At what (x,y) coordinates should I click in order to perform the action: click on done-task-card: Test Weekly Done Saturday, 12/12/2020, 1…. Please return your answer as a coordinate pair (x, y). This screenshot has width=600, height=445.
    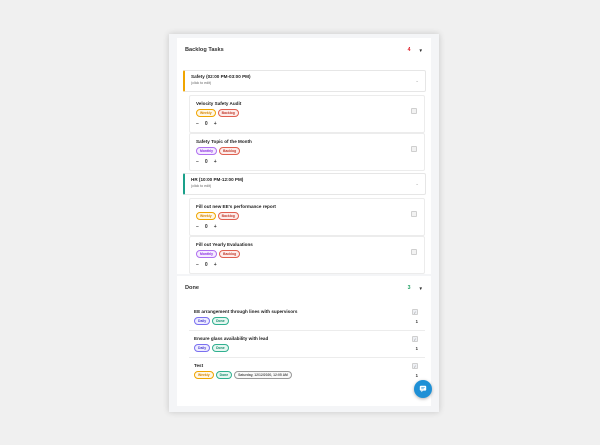
    Looking at the image, I should click on (307, 372).